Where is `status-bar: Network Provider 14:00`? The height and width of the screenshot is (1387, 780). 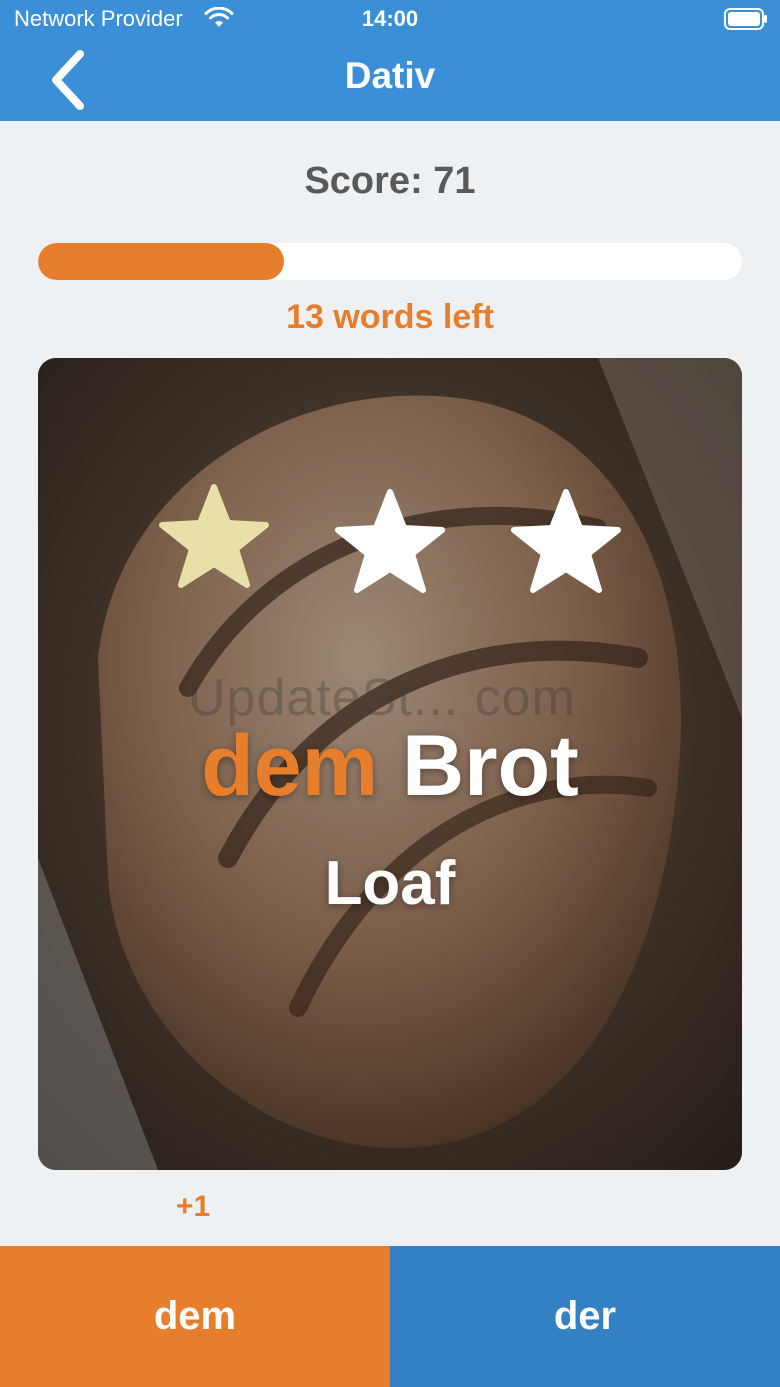 status-bar: Network Provider 14:00 is located at coordinates (390, 20).